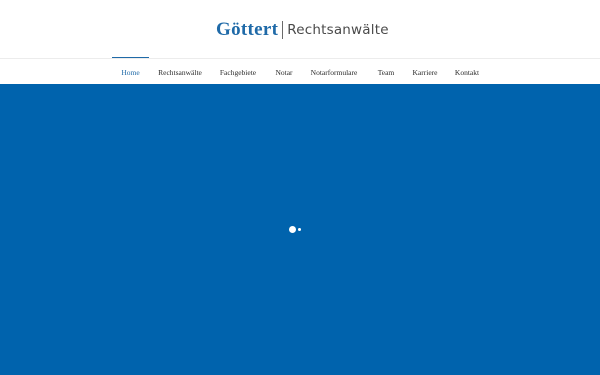 The width and height of the screenshot is (600, 375). I want to click on nav-item-notar: Notar, so click(284, 72).